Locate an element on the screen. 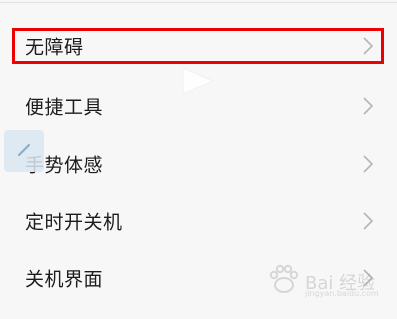 The width and height of the screenshot is (397, 319). baidu-paw-icon is located at coordinates (284, 278).